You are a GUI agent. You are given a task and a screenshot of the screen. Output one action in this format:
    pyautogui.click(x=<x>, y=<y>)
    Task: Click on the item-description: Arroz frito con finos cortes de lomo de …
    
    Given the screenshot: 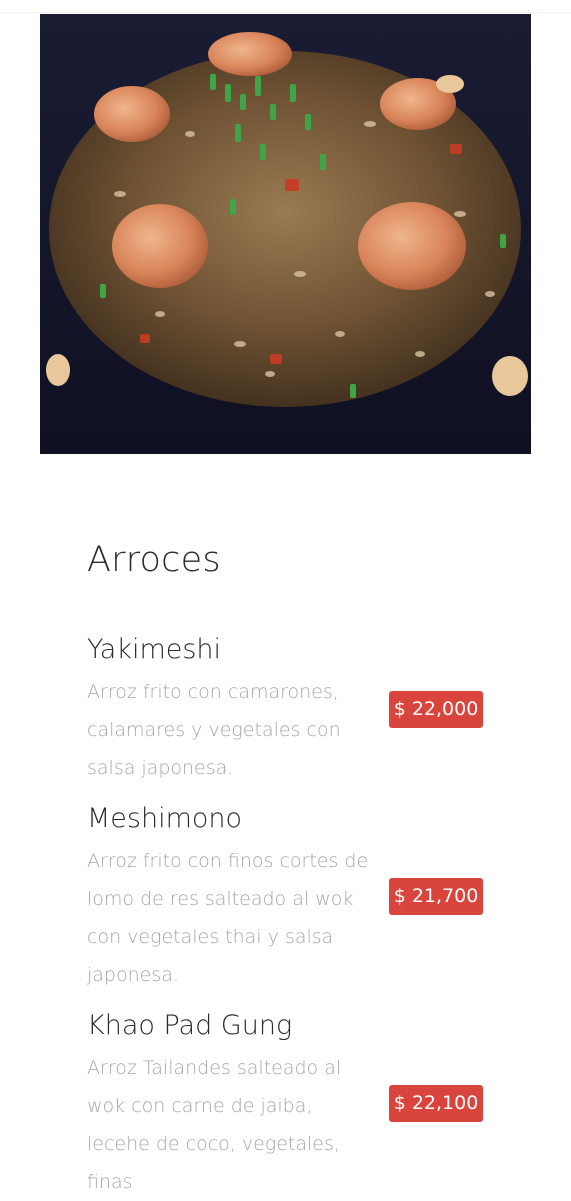 What is the action you would take?
    pyautogui.click(x=228, y=918)
    